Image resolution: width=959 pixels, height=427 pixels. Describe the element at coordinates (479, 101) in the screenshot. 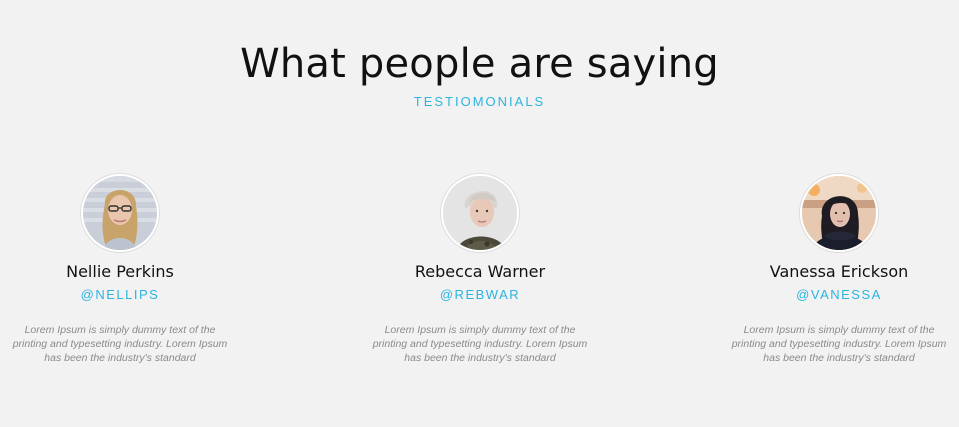

I see `section-subtitle: TESTIOMONIALS` at that location.